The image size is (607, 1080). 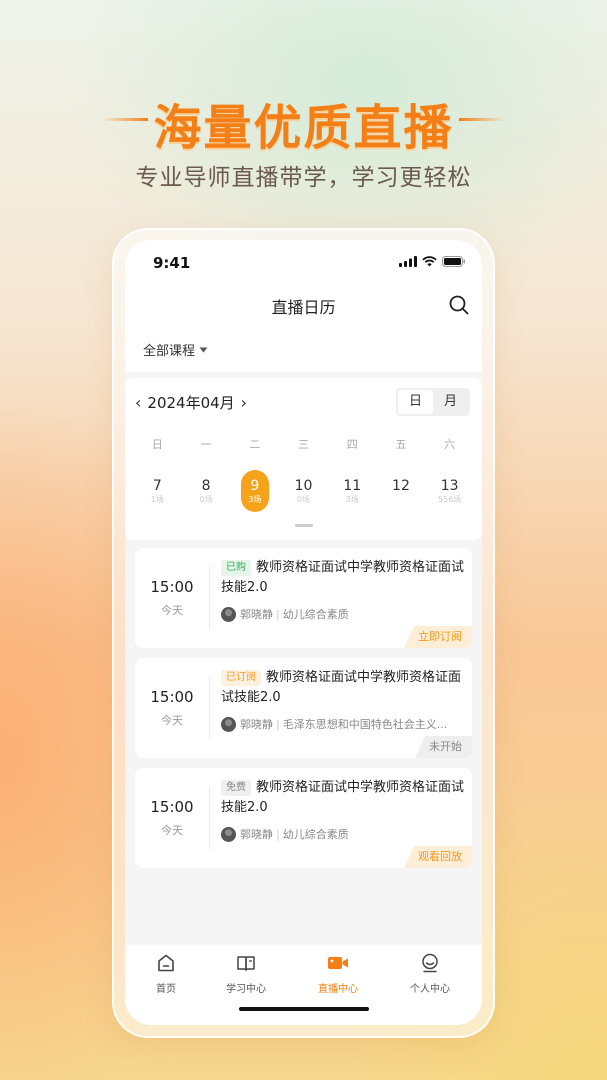 What do you see at coordinates (206, 444) in the screenshot?
I see `weekday-label: 一` at bounding box center [206, 444].